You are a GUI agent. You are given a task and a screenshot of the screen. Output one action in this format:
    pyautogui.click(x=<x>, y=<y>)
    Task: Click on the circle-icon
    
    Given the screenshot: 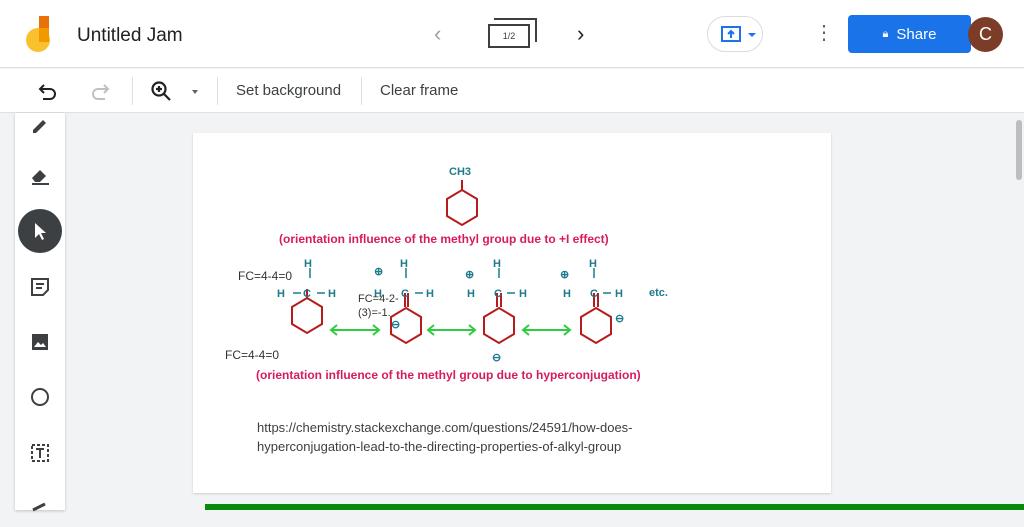 What is the action you would take?
    pyautogui.click(x=40, y=397)
    